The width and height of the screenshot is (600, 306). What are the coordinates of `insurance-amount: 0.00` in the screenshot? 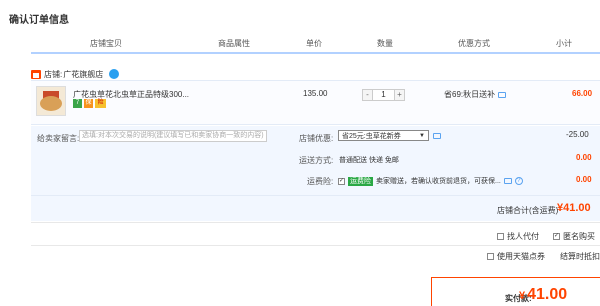 It's located at (584, 179).